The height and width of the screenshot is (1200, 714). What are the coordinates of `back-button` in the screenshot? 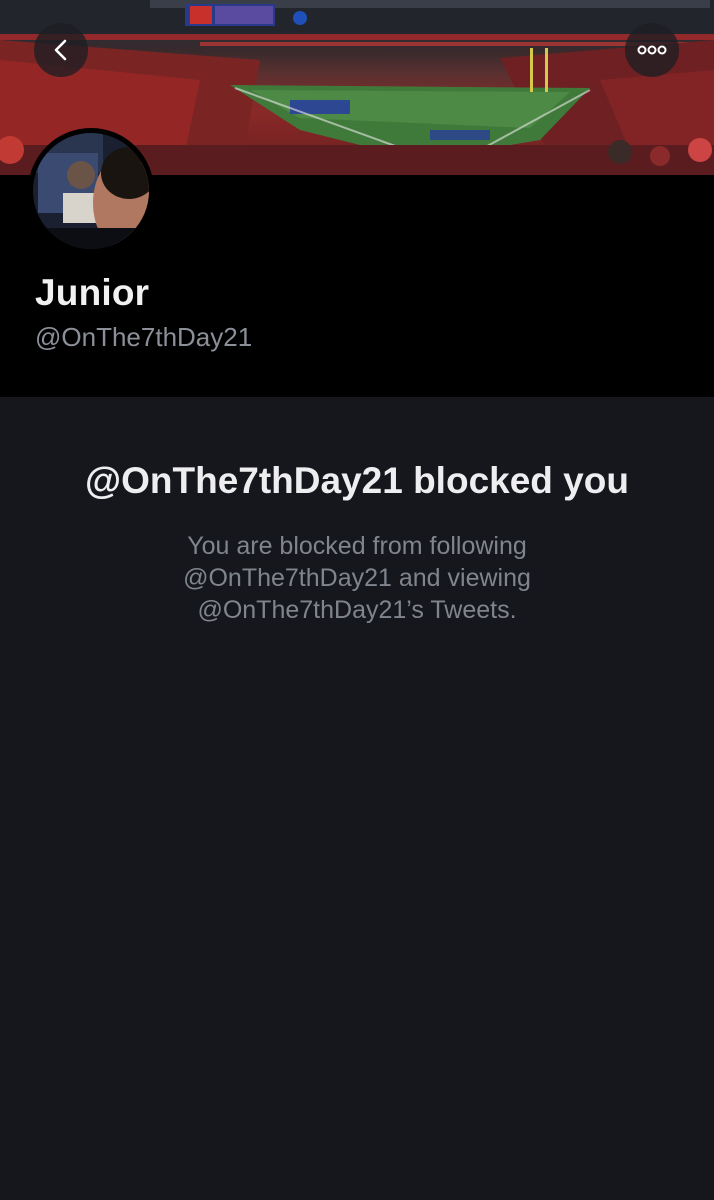 It's located at (61, 50).